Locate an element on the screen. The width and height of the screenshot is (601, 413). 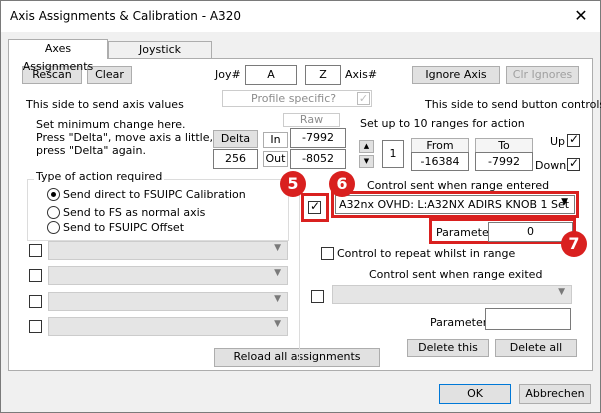
right-side-header: This side to send button controls is located at coordinates (513, 104).